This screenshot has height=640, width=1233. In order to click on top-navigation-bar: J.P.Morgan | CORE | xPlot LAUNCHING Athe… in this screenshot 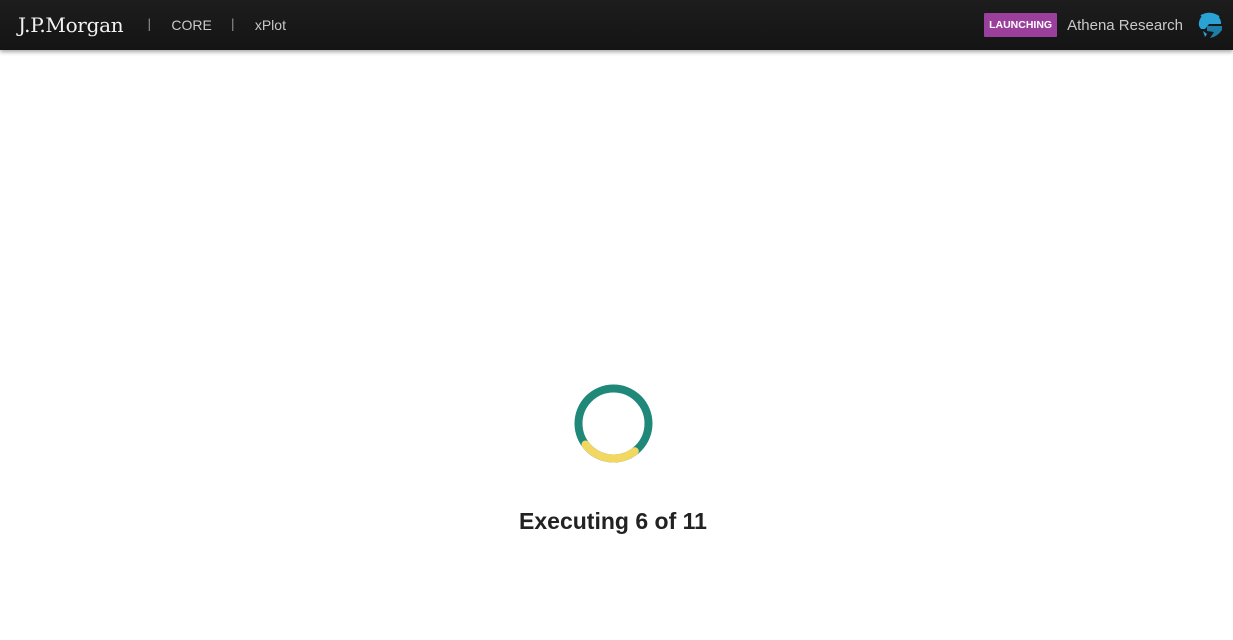, I will do `click(616, 25)`.